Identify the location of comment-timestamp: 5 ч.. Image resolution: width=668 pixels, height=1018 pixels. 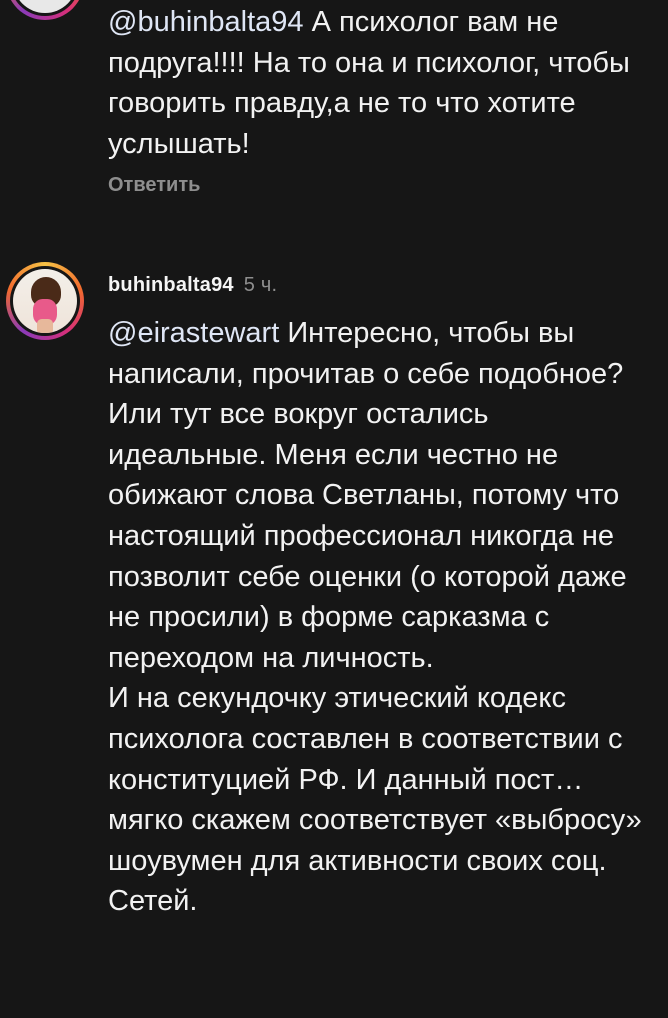
(260, 285).